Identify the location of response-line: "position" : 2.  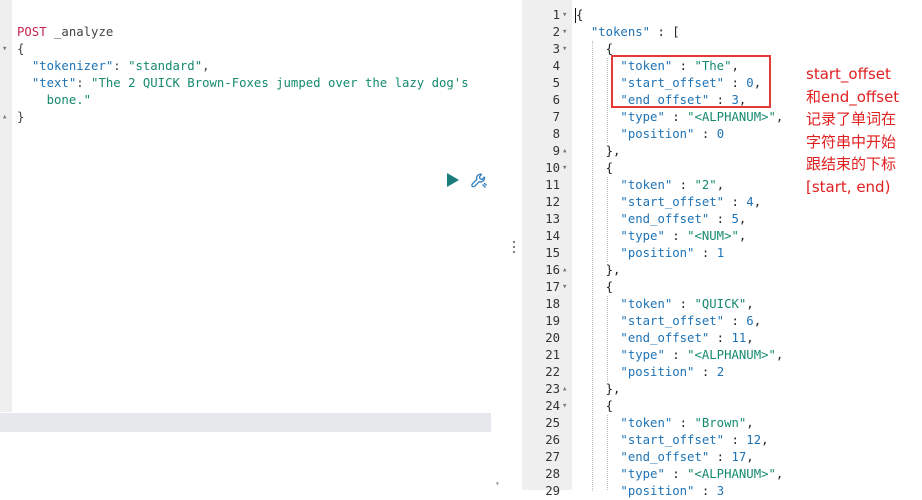
(672, 372).